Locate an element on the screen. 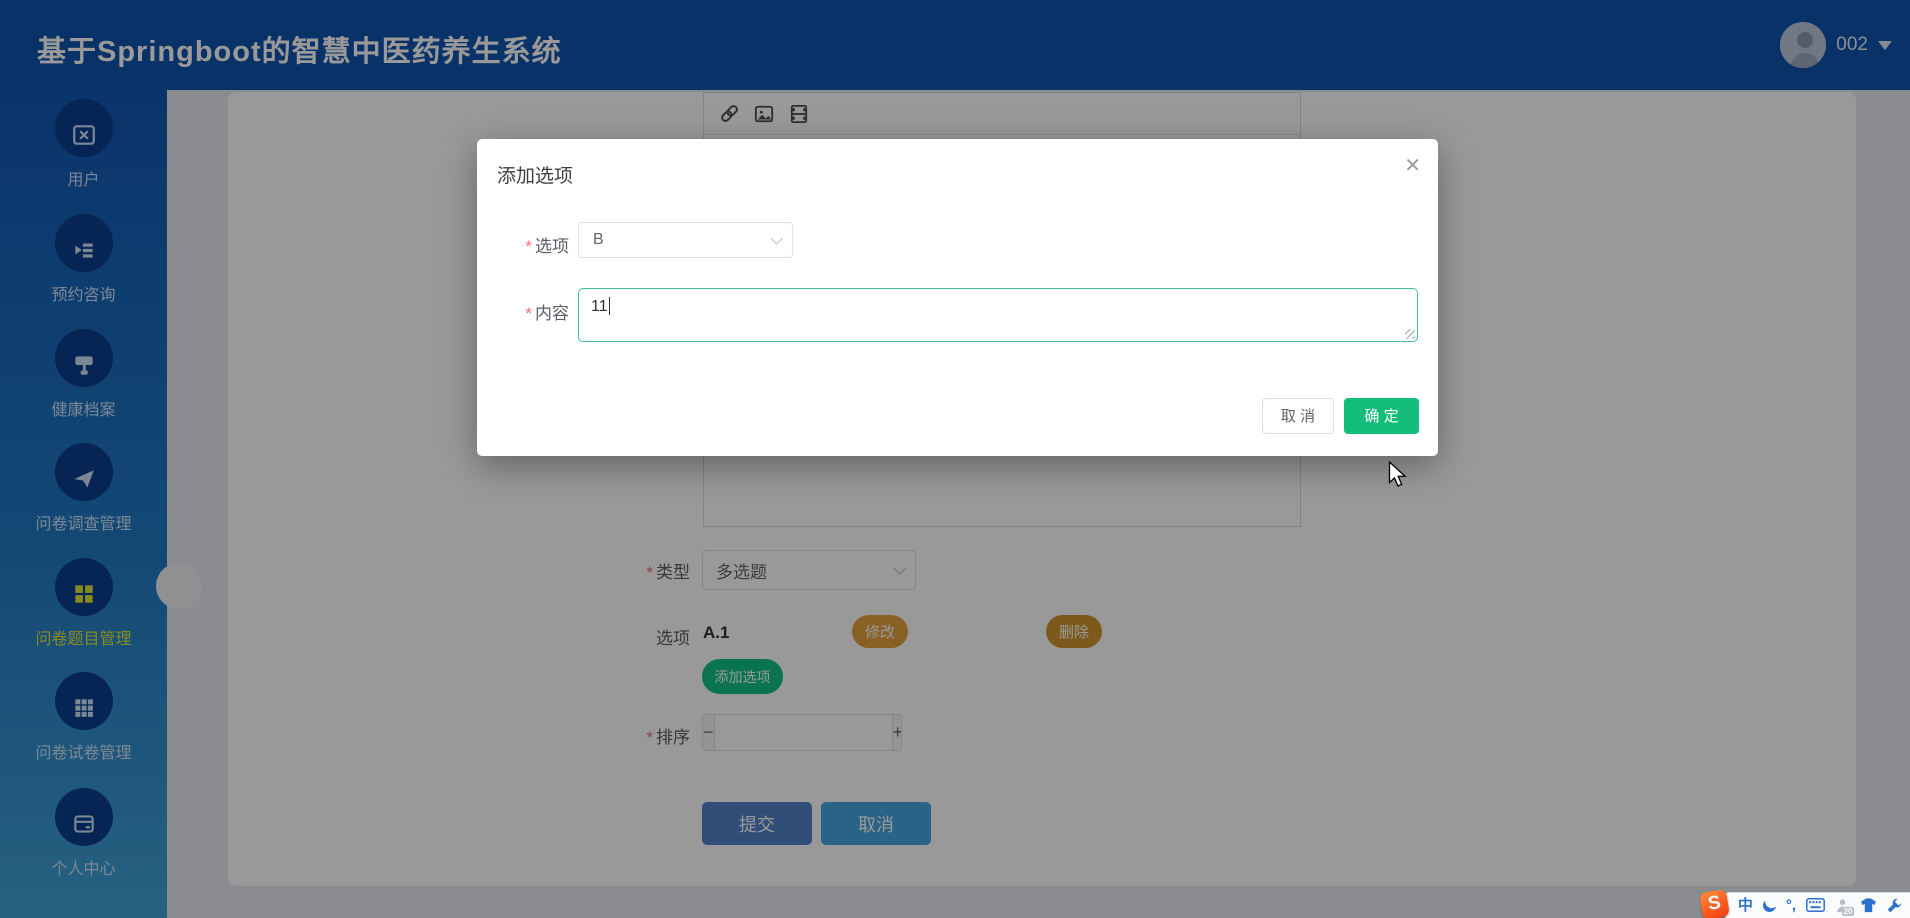  dialog-option-select-value: B is located at coordinates (598, 239).